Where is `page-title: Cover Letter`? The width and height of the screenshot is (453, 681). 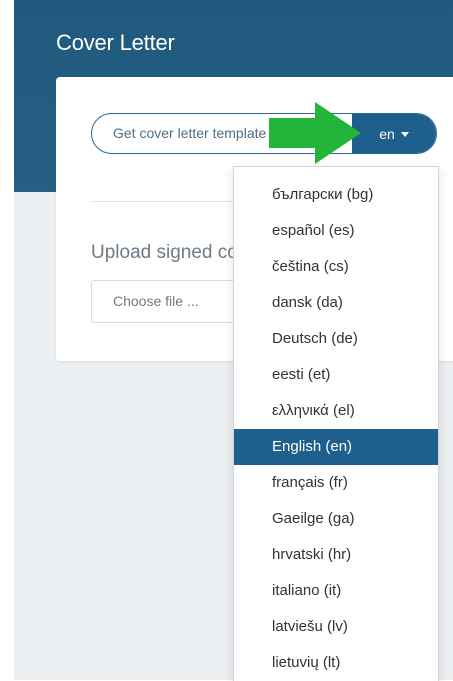
page-title: Cover Letter is located at coordinates (115, 42).